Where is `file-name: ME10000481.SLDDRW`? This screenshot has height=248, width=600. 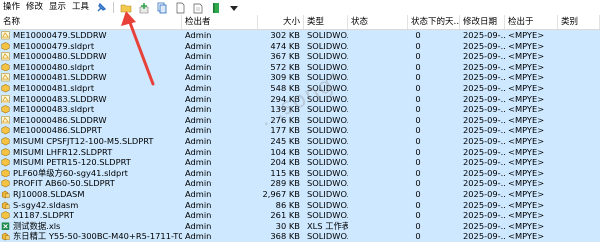 file-name: ME10000481.SLDDRW is located at coordinates (96, 77).